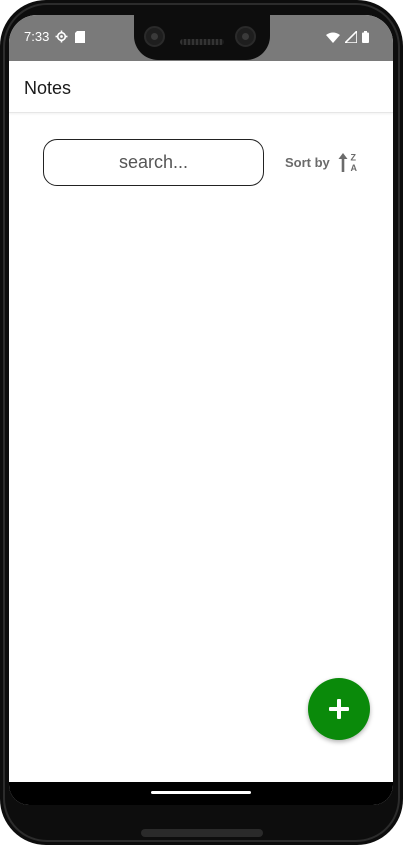 Image resolution: width=403 pixels, height=845 pixels. Describe the element at coordinates (202, 42) in the screenshot. I see `earpiece-speaker` at that location.